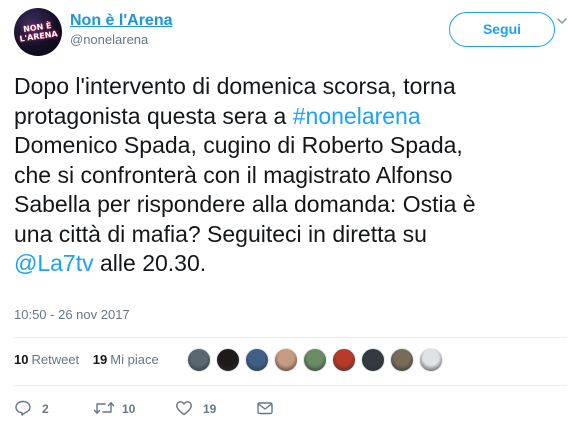  Describe the element at coordinates (562, 21) in the screenshot. I see `chevron-down-icon` at that location.